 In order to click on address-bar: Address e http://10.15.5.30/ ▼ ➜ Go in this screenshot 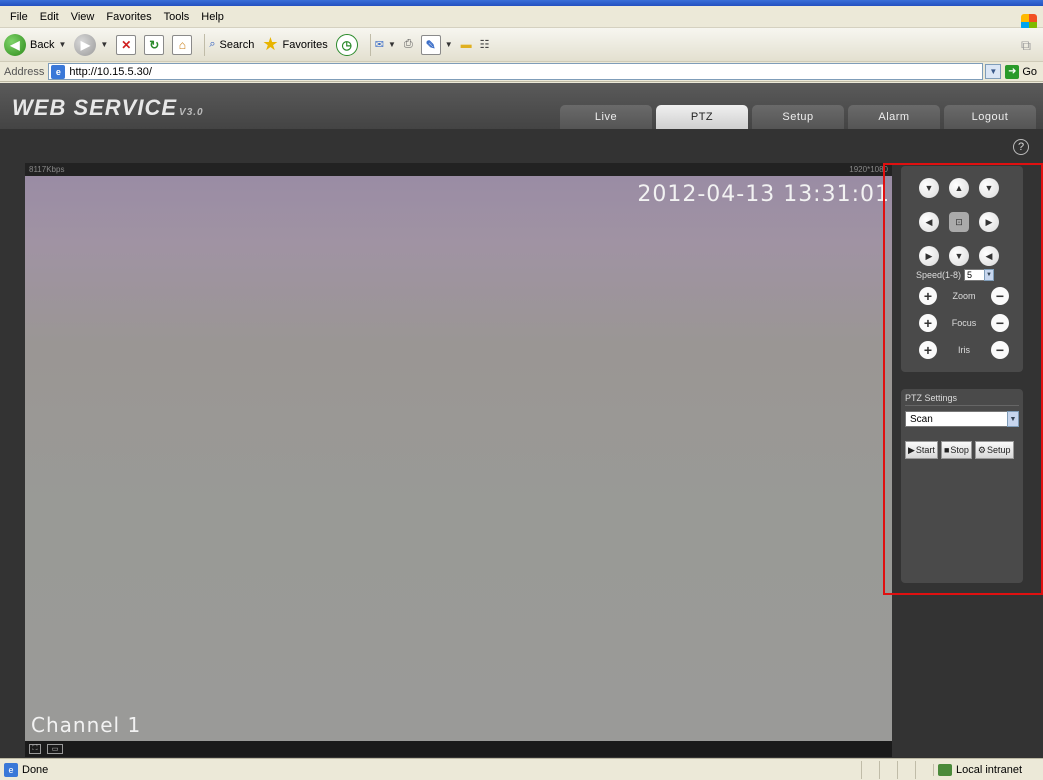, I will do `click(521, 72)`.